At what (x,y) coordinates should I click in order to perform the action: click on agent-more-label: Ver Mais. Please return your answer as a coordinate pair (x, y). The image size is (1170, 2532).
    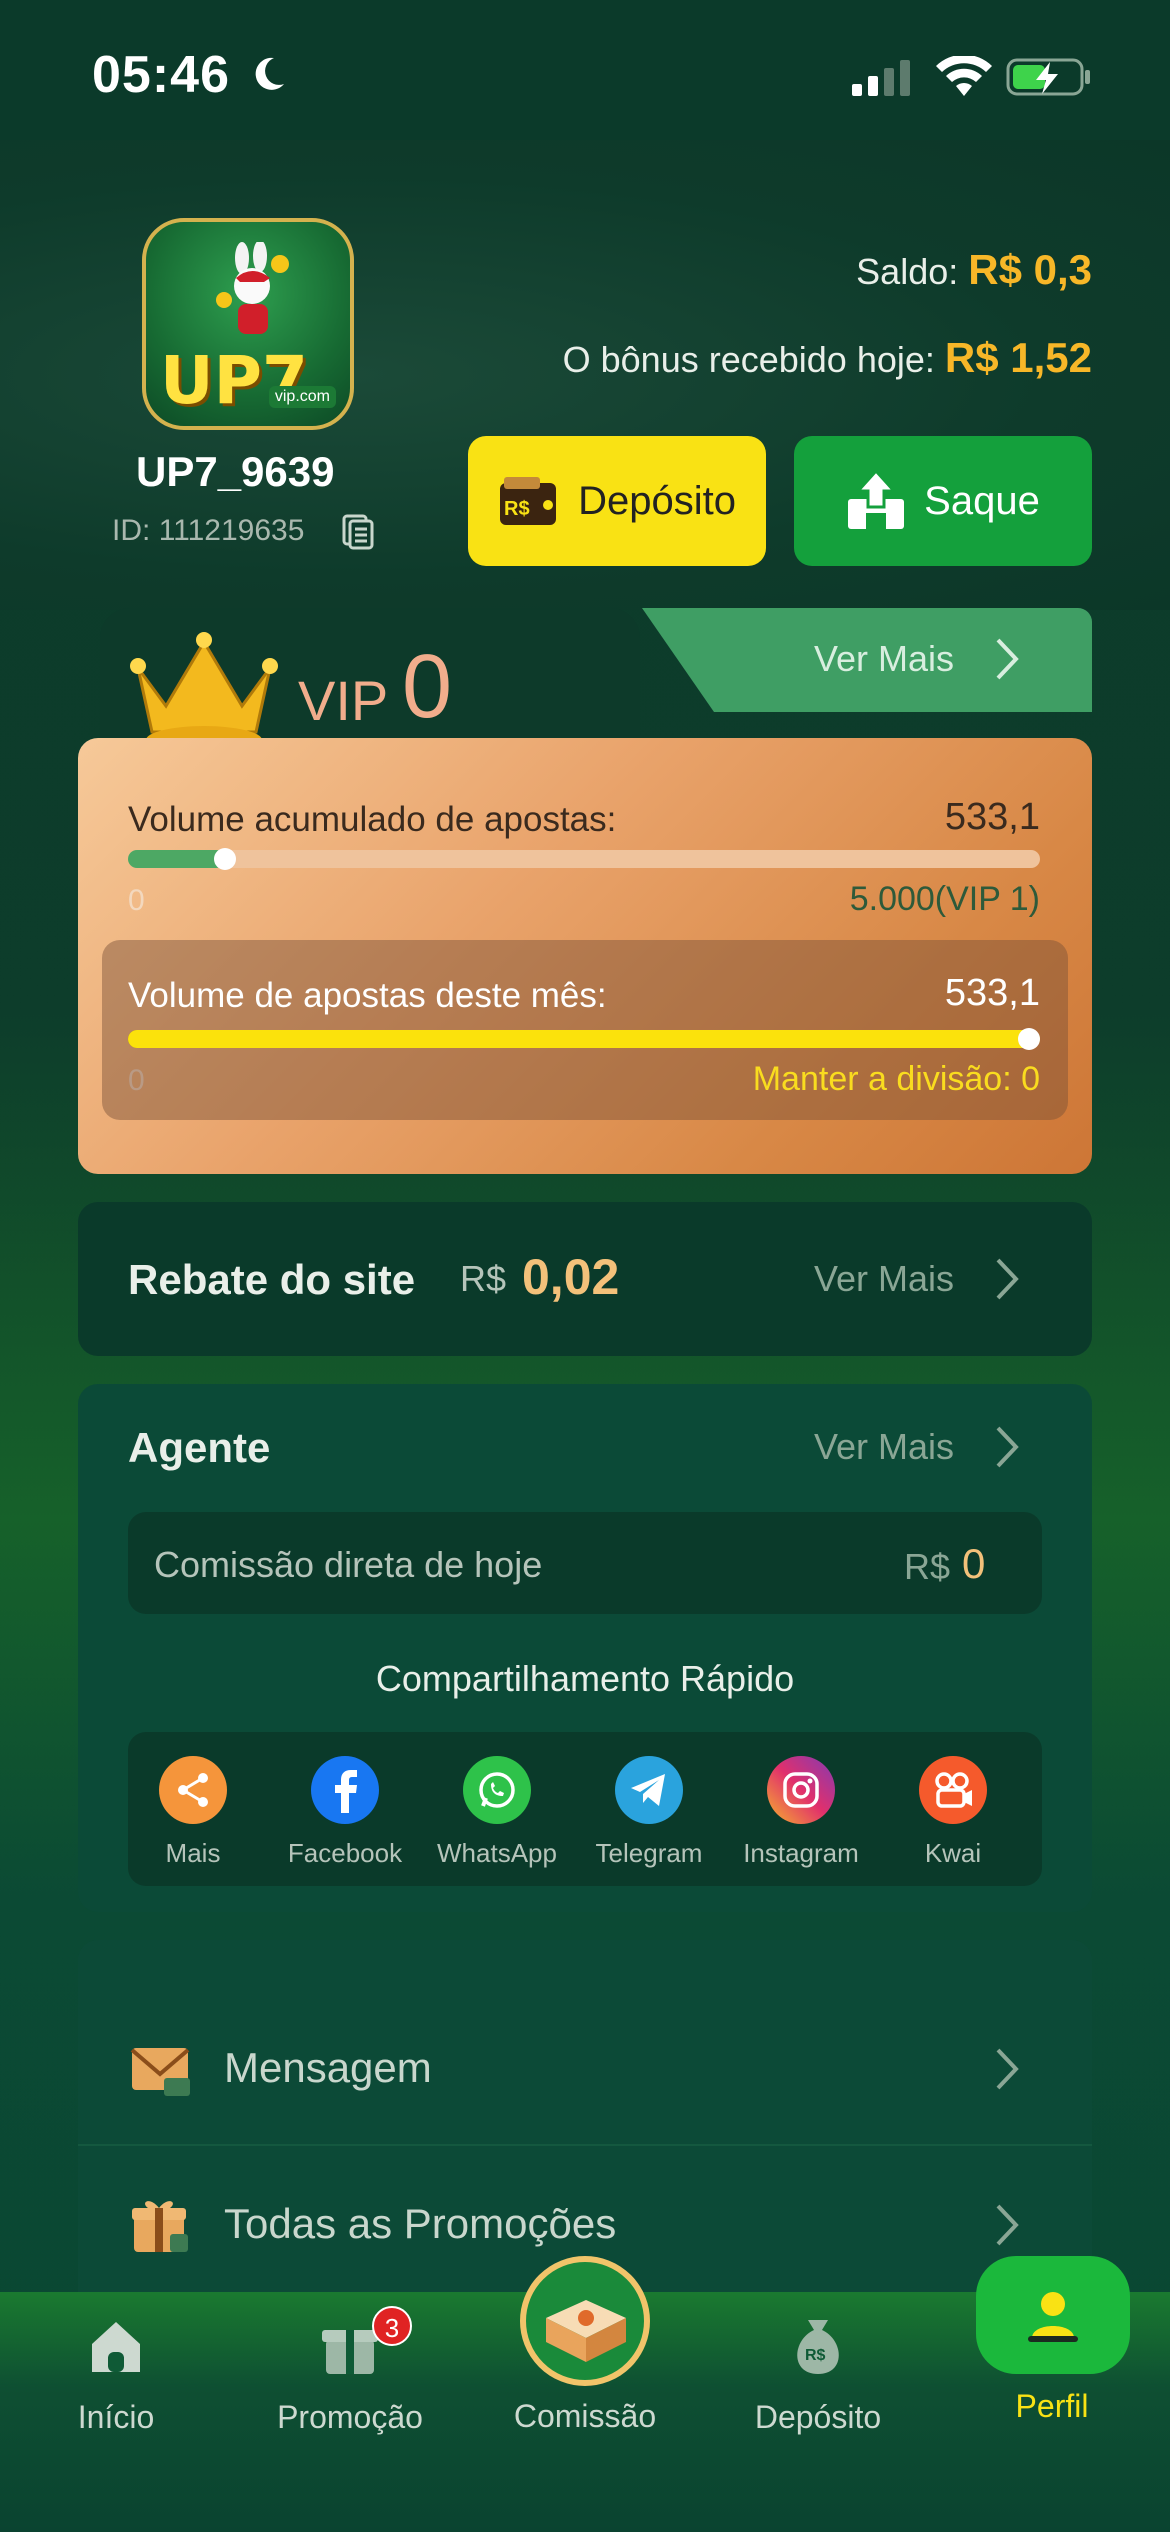
    Looking at the image, I should click on (884, 1447).